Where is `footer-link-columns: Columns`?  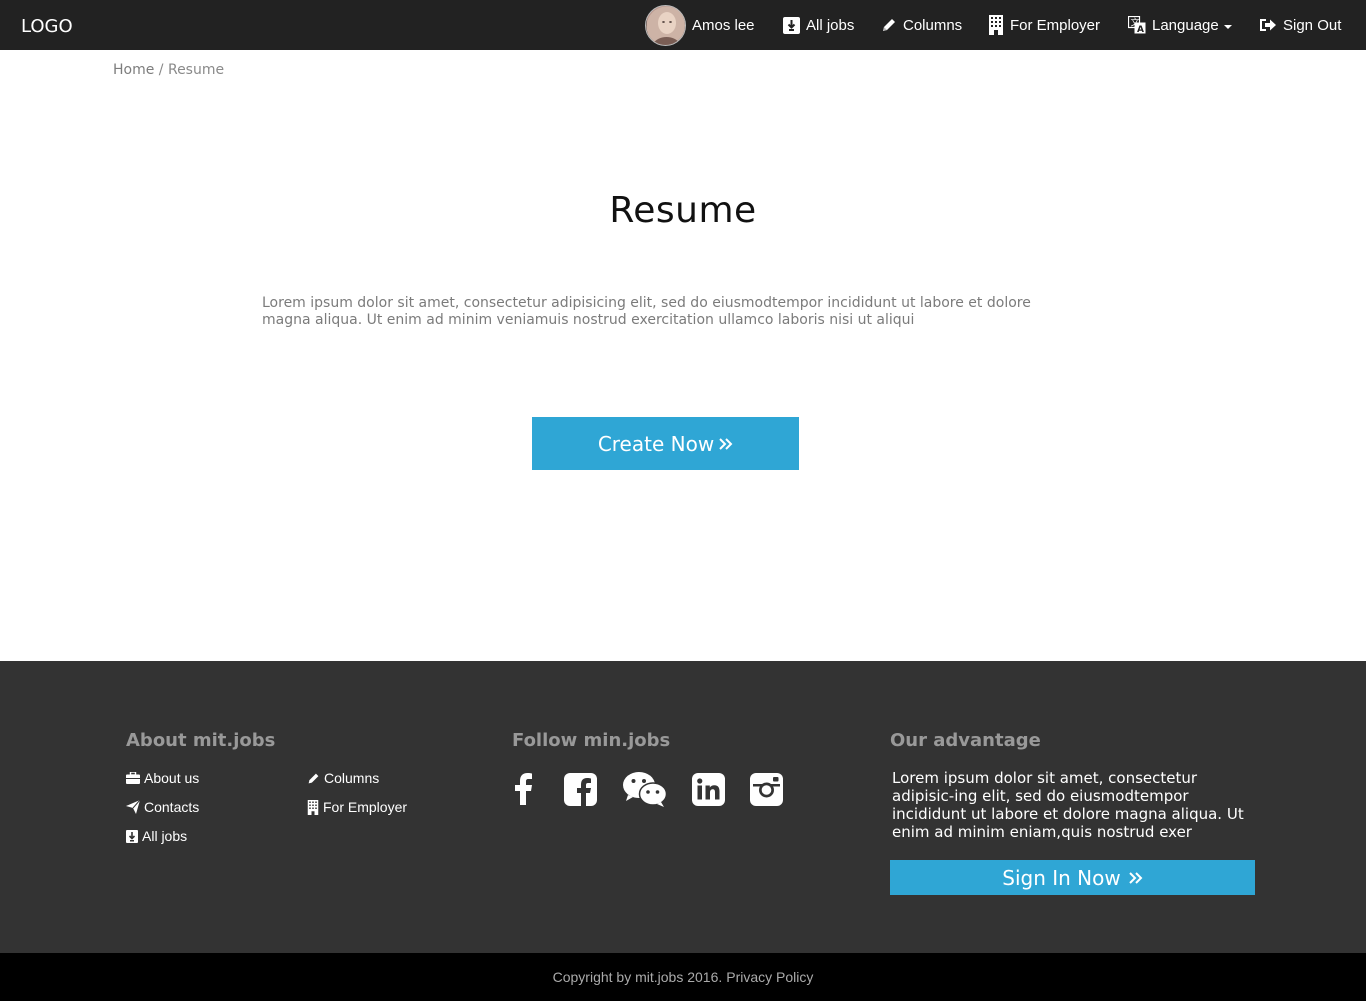 footer-link-columns: Columns is located at coordinates (343, 778).